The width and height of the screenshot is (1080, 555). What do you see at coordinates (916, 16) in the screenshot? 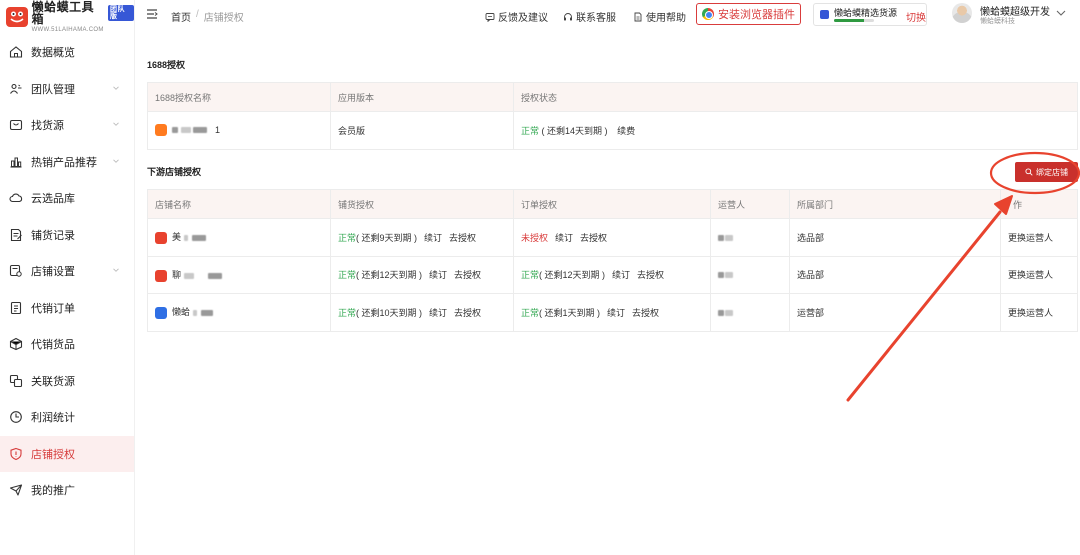
I see `source-switch-button: 切换` at bounding box center [916, 16].